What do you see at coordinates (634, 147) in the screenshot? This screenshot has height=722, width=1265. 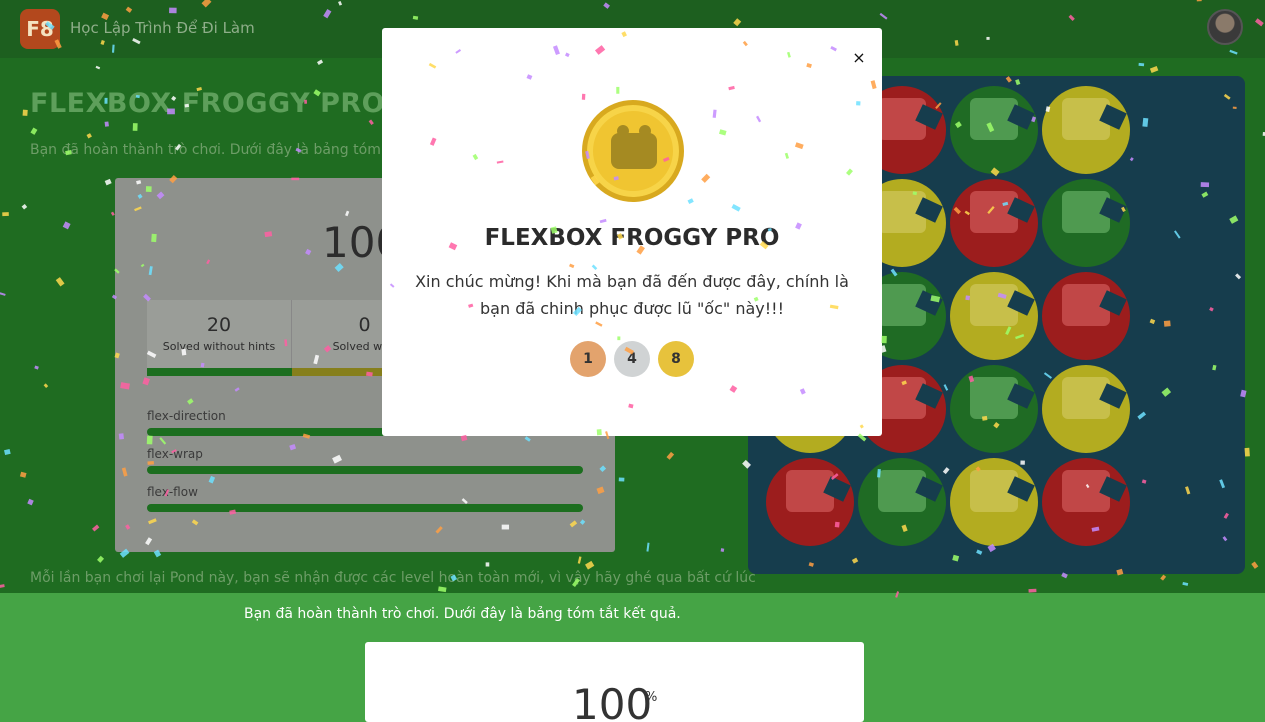 I see `frog-icon` at bounding box center [634, 147].